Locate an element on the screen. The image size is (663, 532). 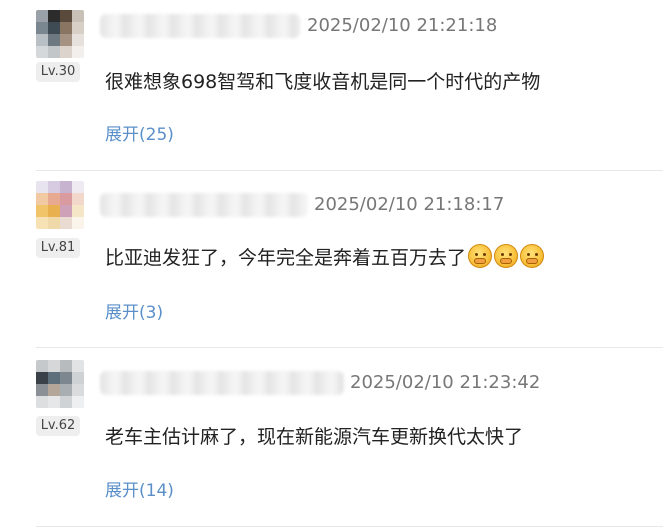
comment-text: 很难想象698智驾和飞度收音机是同一个时代的产物 is located at coordinates (323, 82).